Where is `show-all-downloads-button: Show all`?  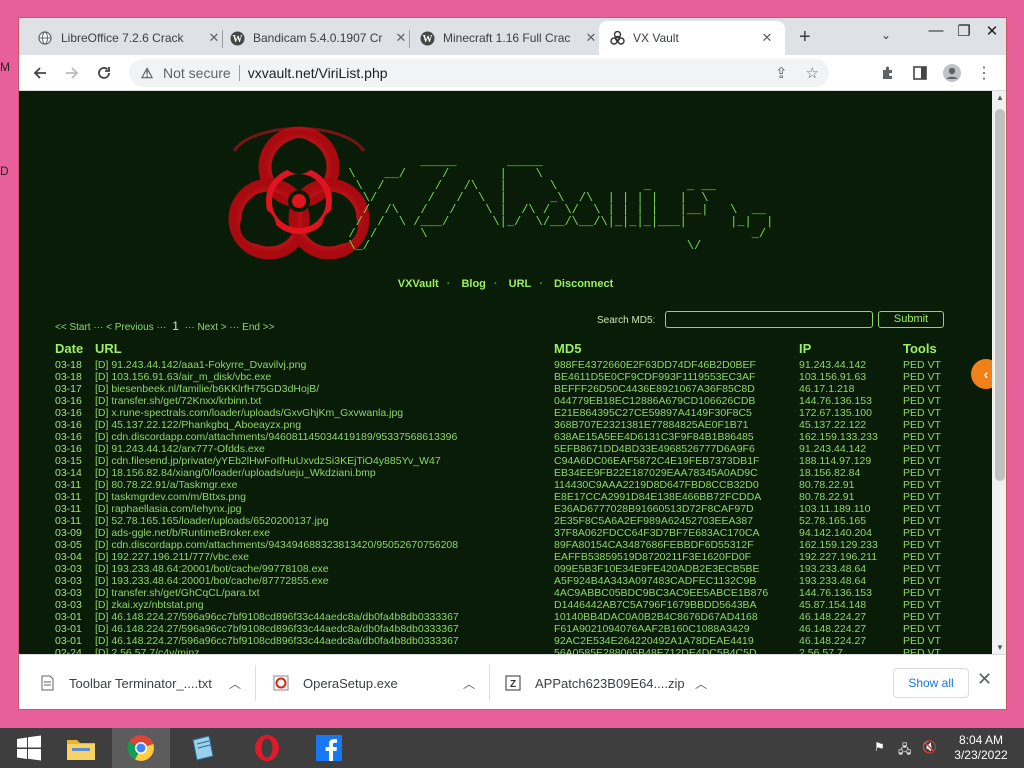
show-all-downloads-button: Show all is located at coordinates (931, 683).